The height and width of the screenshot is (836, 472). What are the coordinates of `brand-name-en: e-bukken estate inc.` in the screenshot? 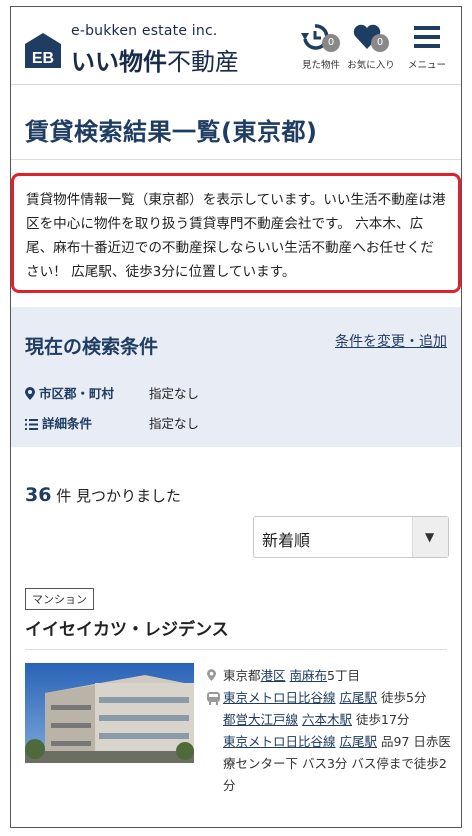 It's located at (144, 31).